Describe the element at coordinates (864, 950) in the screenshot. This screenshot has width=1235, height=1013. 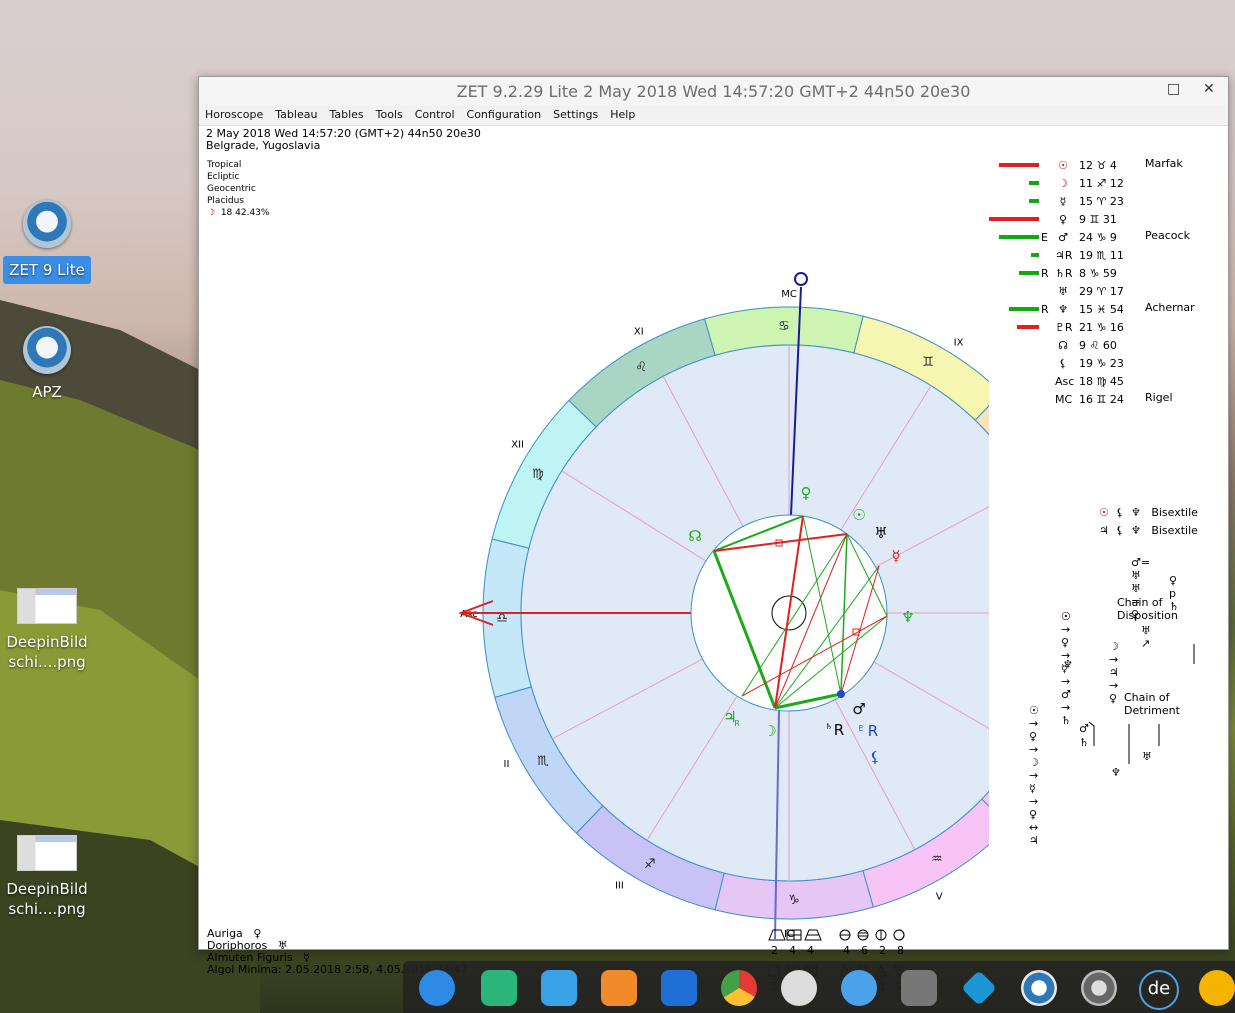
I see `grid-value: 6` at that location.